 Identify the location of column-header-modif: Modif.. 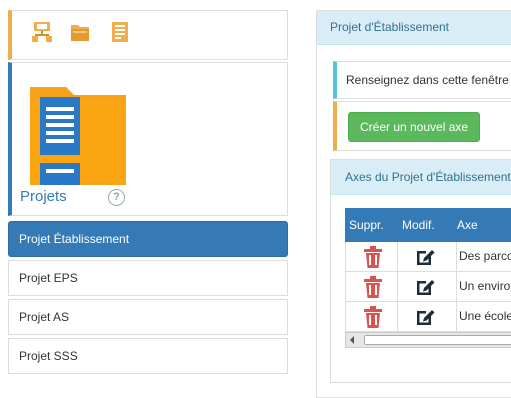
(418, 225).